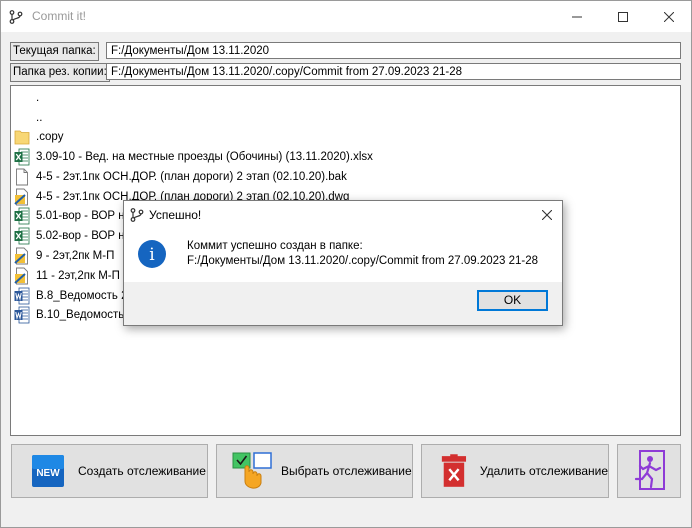 Image resolution: width=692 pixels, height=528 pixels. Describe the element at coordinates (175, 215) in the screenshot. I see `dialog-title: Успешно!` at that location.